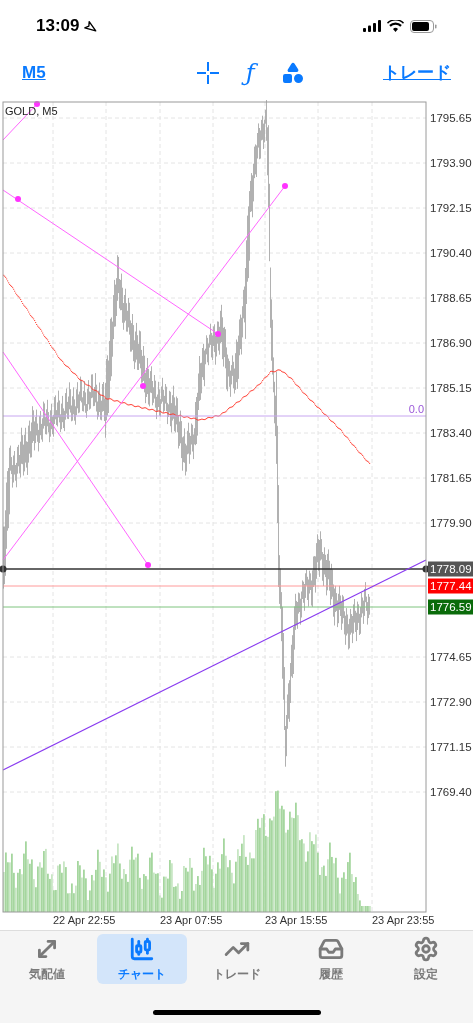 The width and height of the screenshot is (473, 1023). I want to click on shapes-icon, so click(292, 73).